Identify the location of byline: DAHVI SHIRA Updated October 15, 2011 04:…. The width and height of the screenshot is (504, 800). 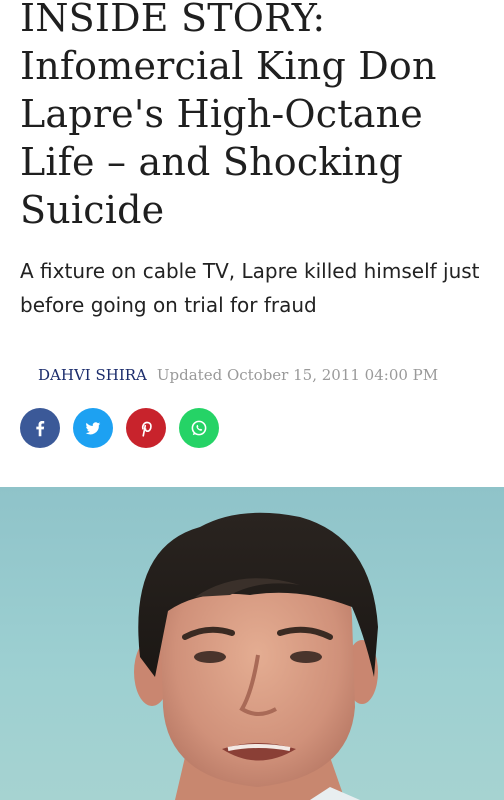
(238, 375).